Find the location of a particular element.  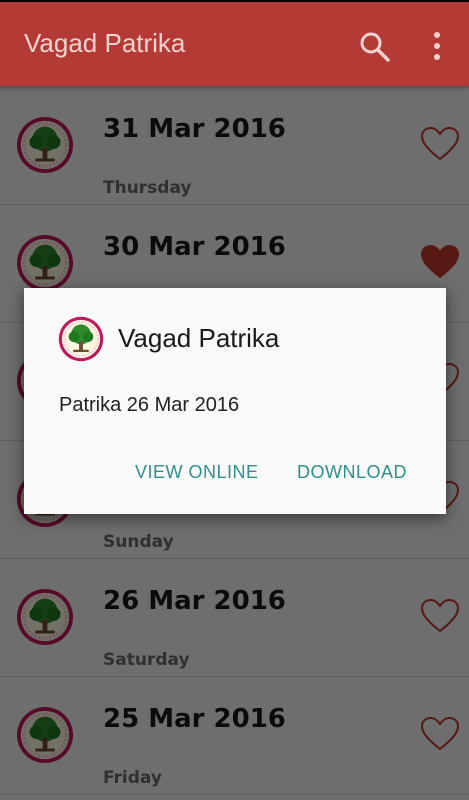

more-vert-icon is located at coordinates (437, 47).